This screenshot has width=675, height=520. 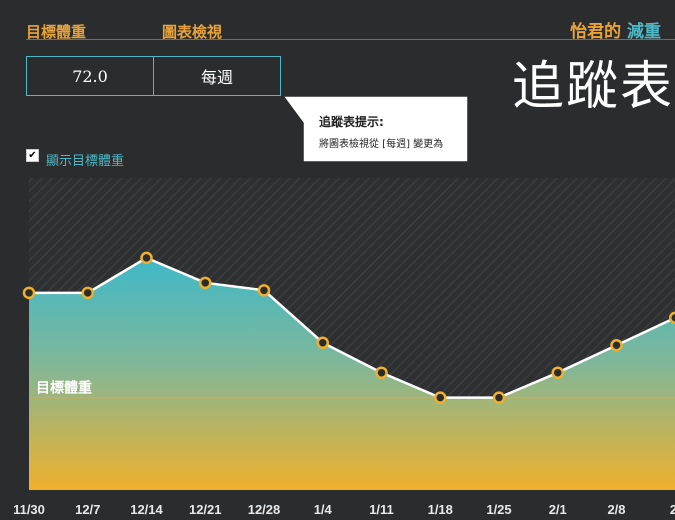 I want to click on x-tick-label: 2/, so click(x=672, y=509).